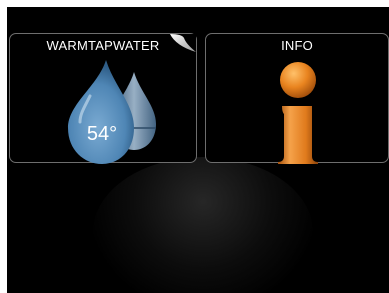  Describe the element at coordinates (112, 112) in the screenshot. I see `water-drop-icon: 54°` at that location.